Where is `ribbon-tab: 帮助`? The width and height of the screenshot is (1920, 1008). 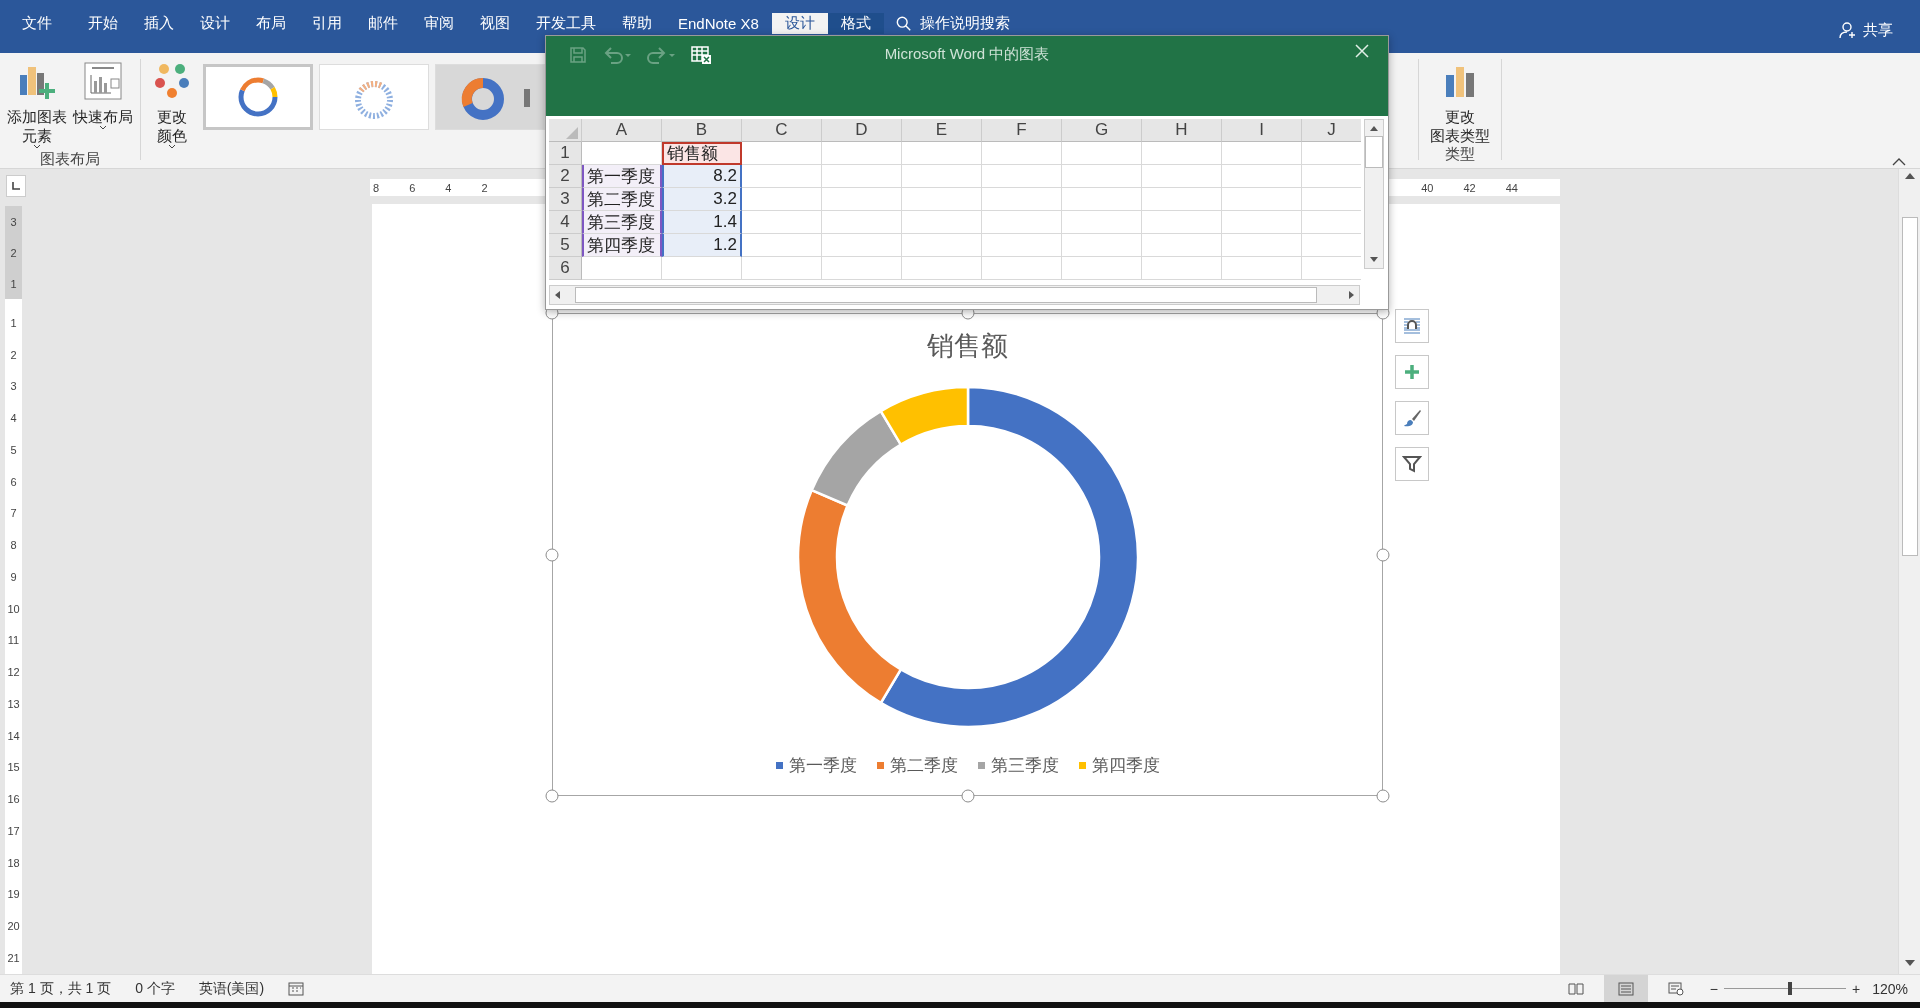
ribbon-tab: 帮助 is located at coordinates (637, 23).